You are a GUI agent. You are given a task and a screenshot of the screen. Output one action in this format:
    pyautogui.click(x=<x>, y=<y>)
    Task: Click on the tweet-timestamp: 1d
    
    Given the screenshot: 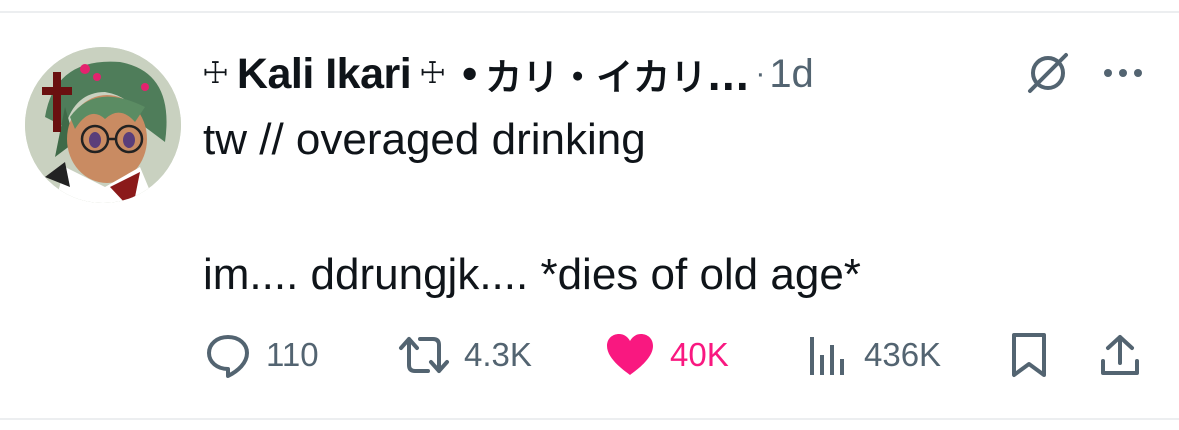 What is the action you would take?
    pyautogui.click(x=791, y=74)
    